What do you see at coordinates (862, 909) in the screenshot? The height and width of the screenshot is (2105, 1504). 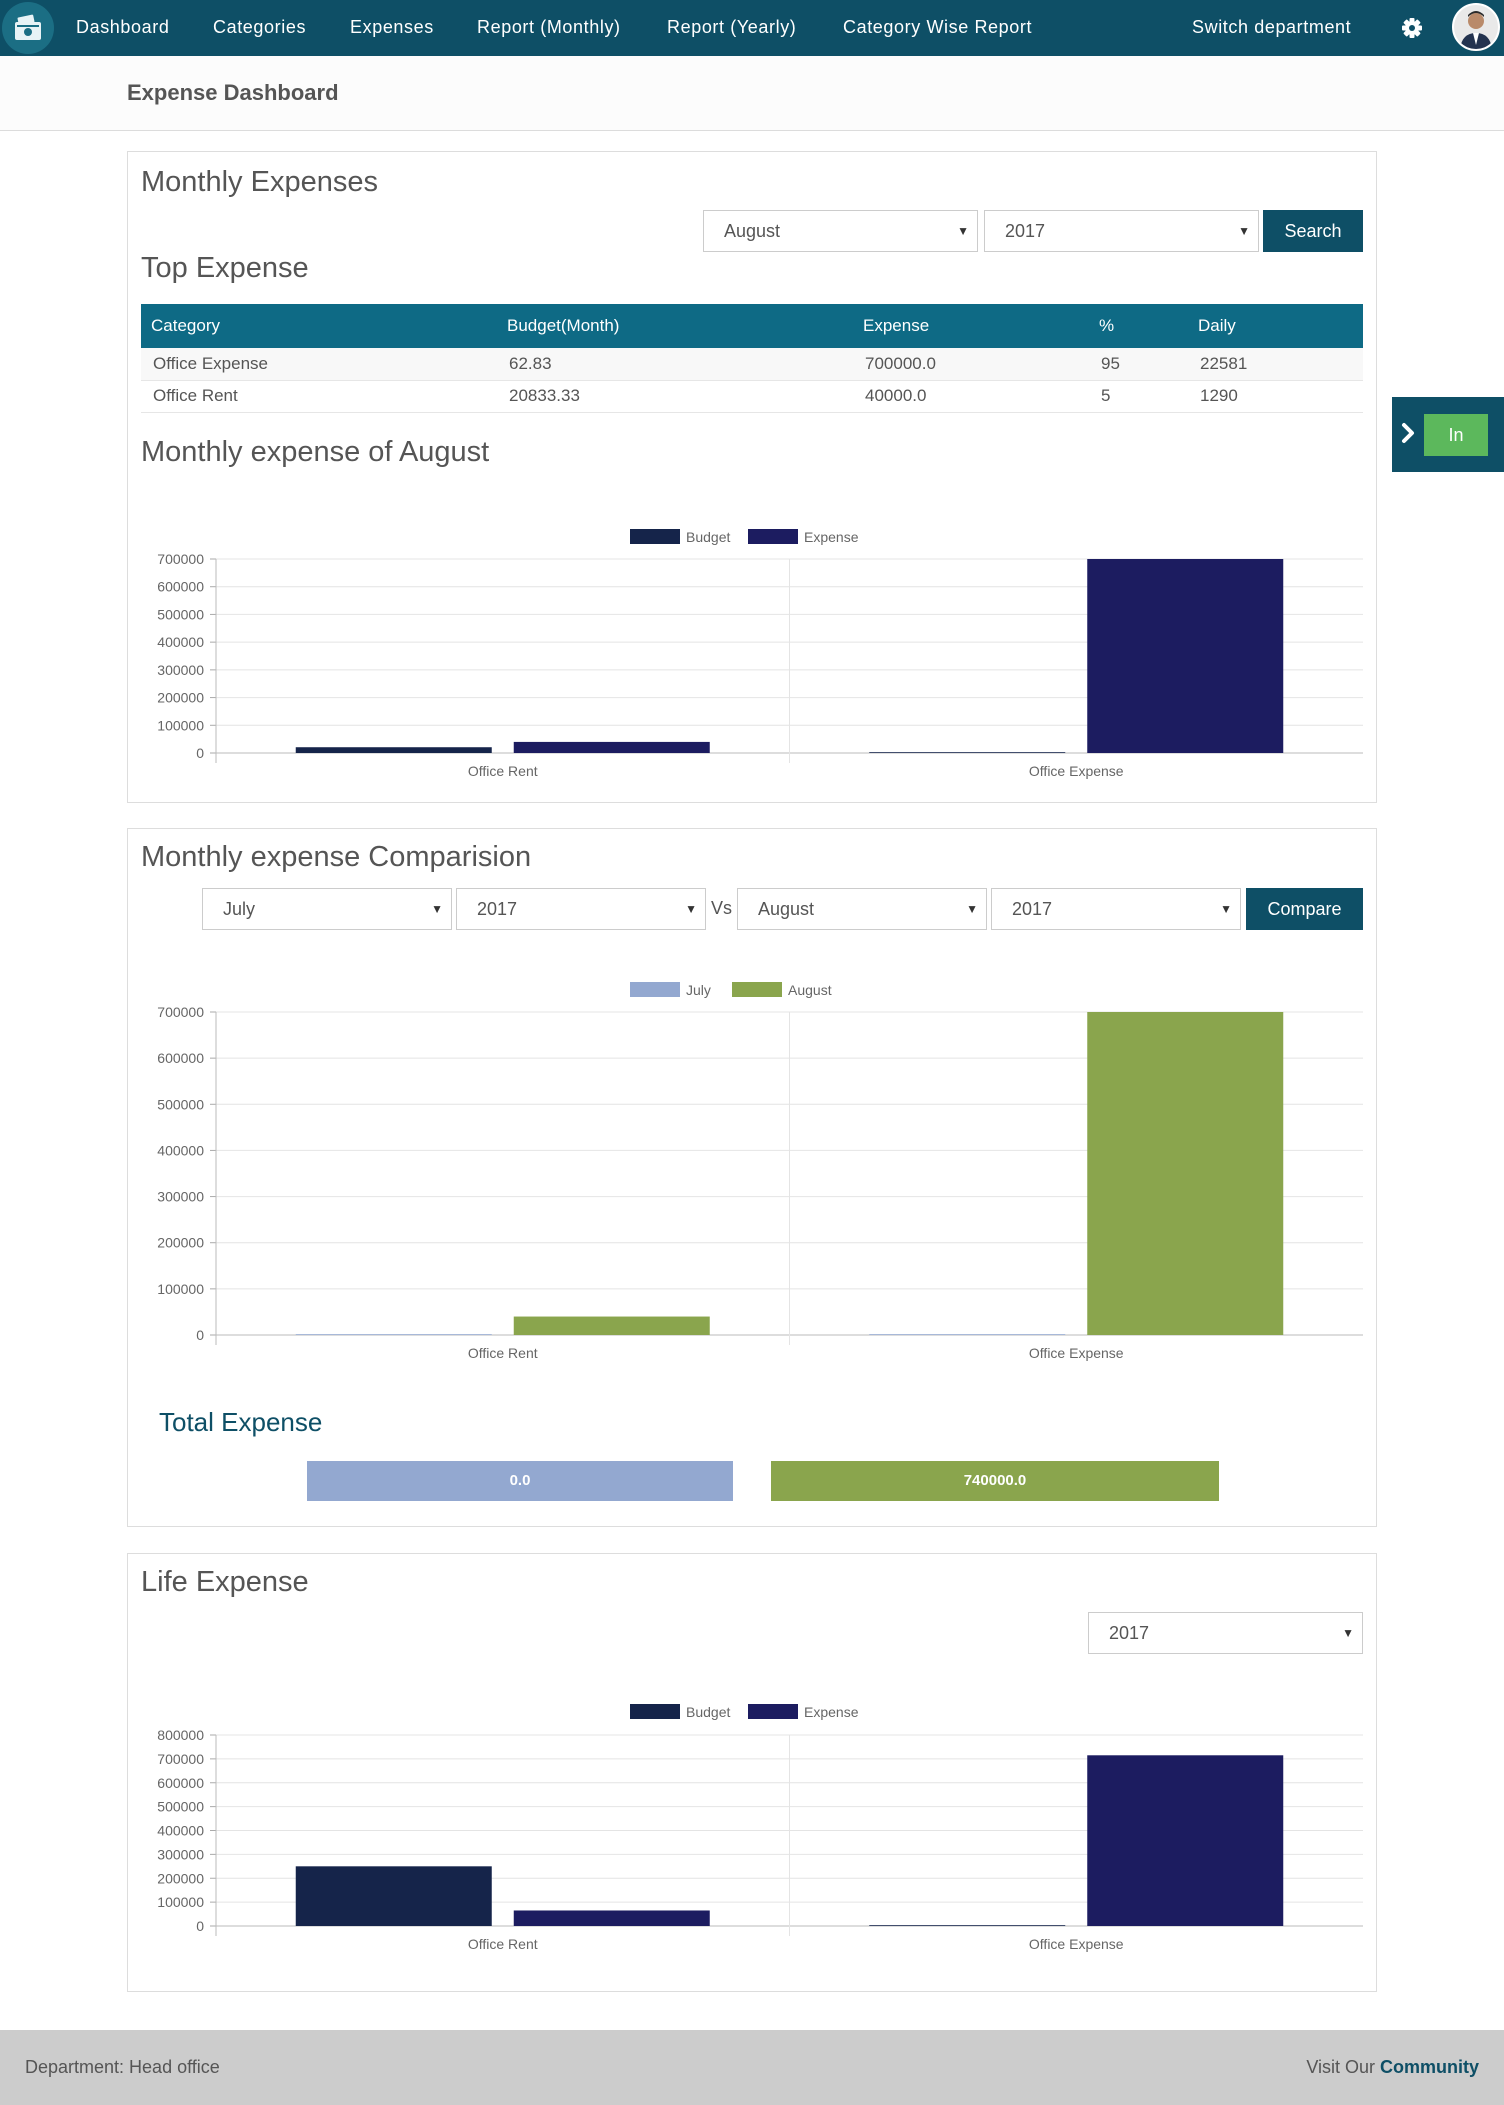 I see `compare-month2-select: August ▼` at bounding box center [862, 909].